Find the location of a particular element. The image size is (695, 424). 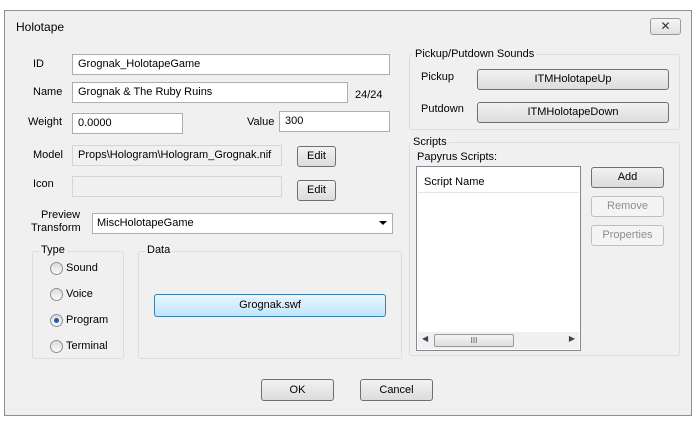

id-label: ID is located at coordinates (38, 64).